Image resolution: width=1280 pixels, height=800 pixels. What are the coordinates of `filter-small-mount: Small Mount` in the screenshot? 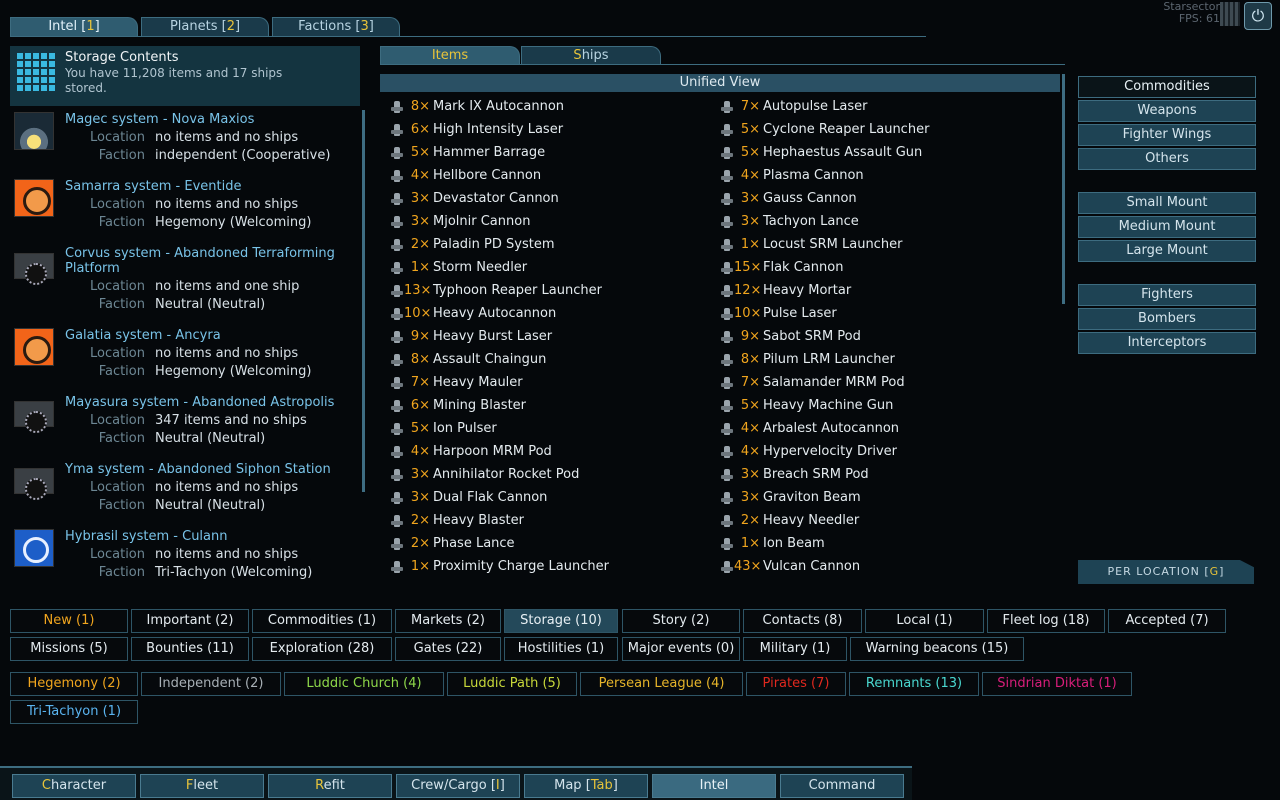 It's located at (1167, 203).